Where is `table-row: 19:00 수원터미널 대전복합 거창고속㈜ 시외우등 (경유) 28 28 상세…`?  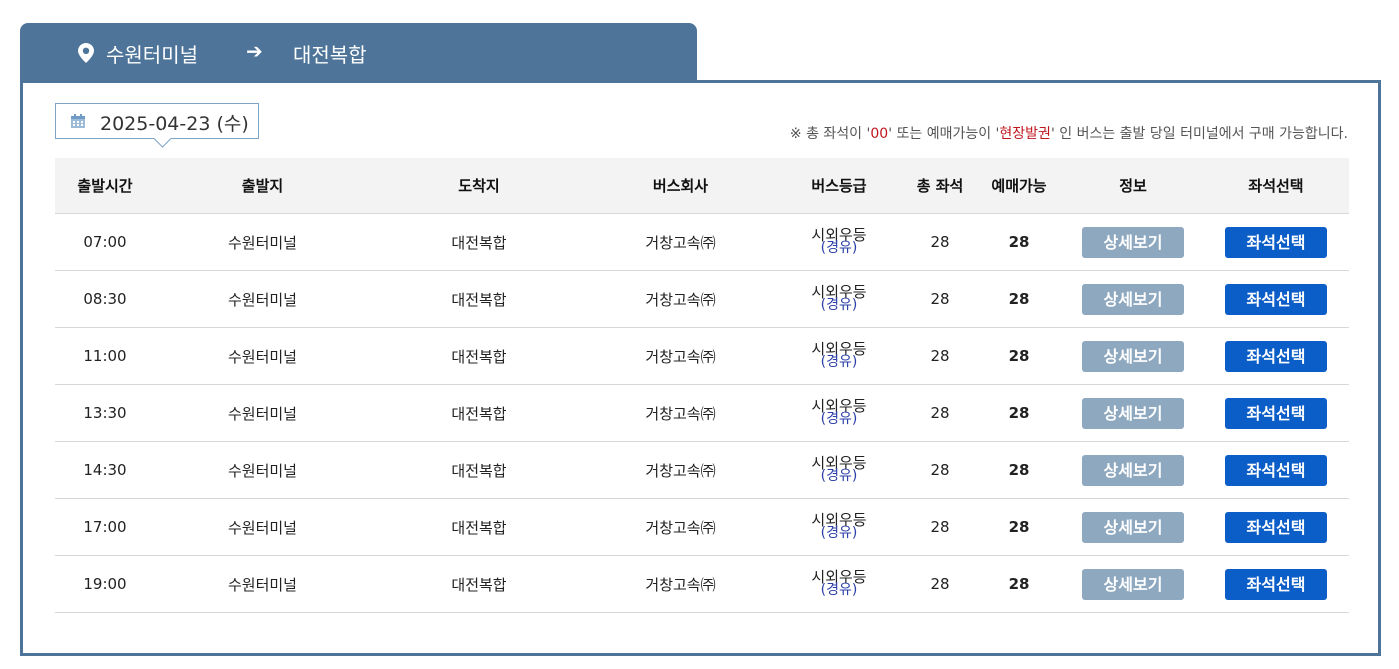
table-row: 19:00 수원터미널 대전복합 거창고속㈜ 시외우등 (경유) 28 28 상세… is located at coordinates (702, 584).